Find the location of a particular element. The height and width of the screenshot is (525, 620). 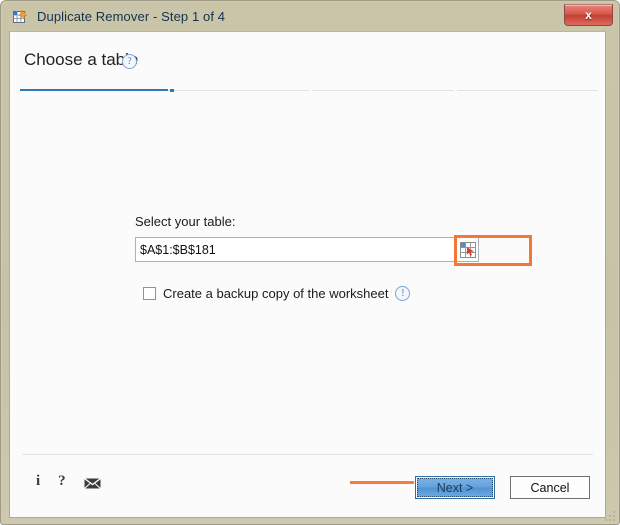

close-icon: x is located at coordinates (588, 15).